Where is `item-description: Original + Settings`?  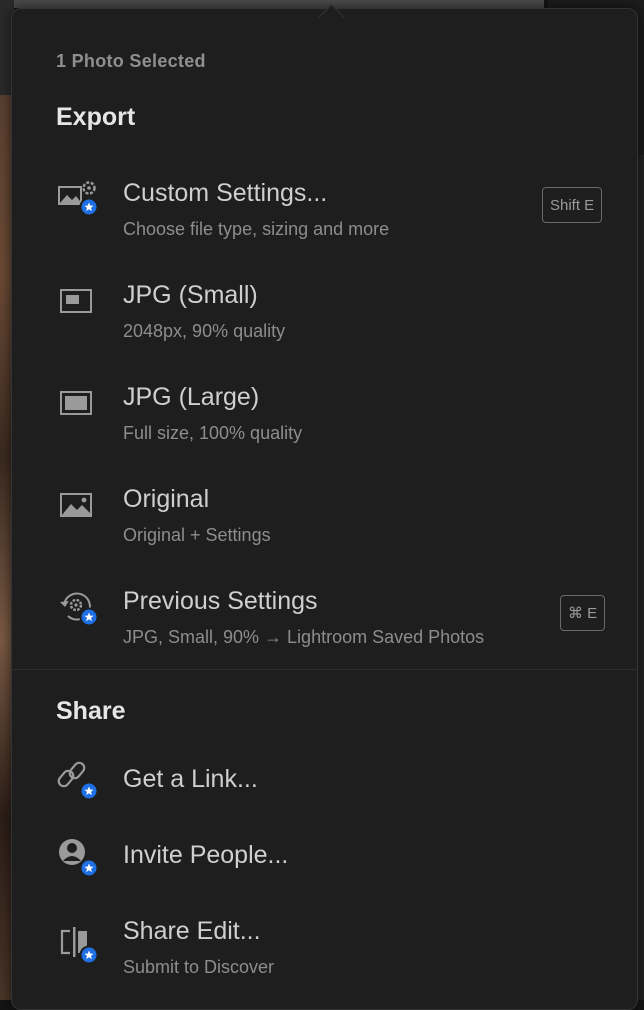 item-description: Original + Settings is located at coordinates (197, 535).